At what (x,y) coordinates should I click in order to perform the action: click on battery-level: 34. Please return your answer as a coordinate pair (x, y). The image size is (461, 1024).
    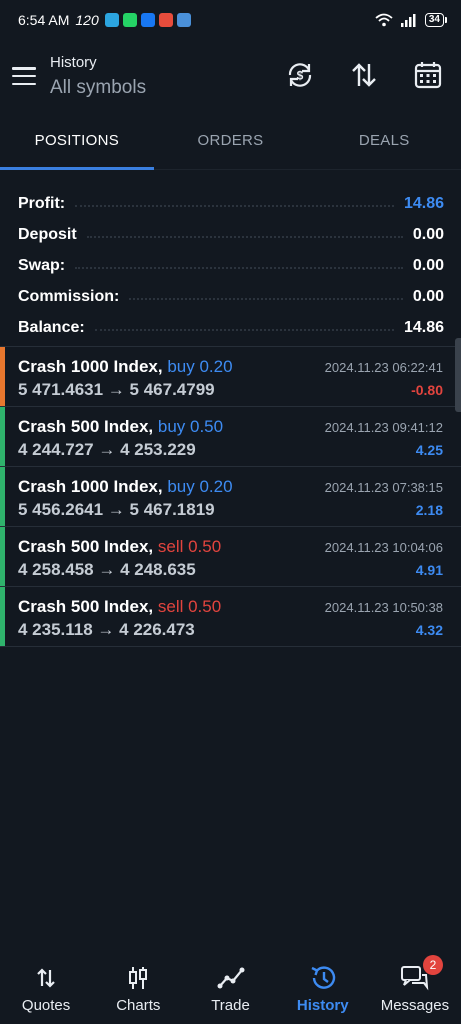
    Looking at the image, I should click on (434, 20).